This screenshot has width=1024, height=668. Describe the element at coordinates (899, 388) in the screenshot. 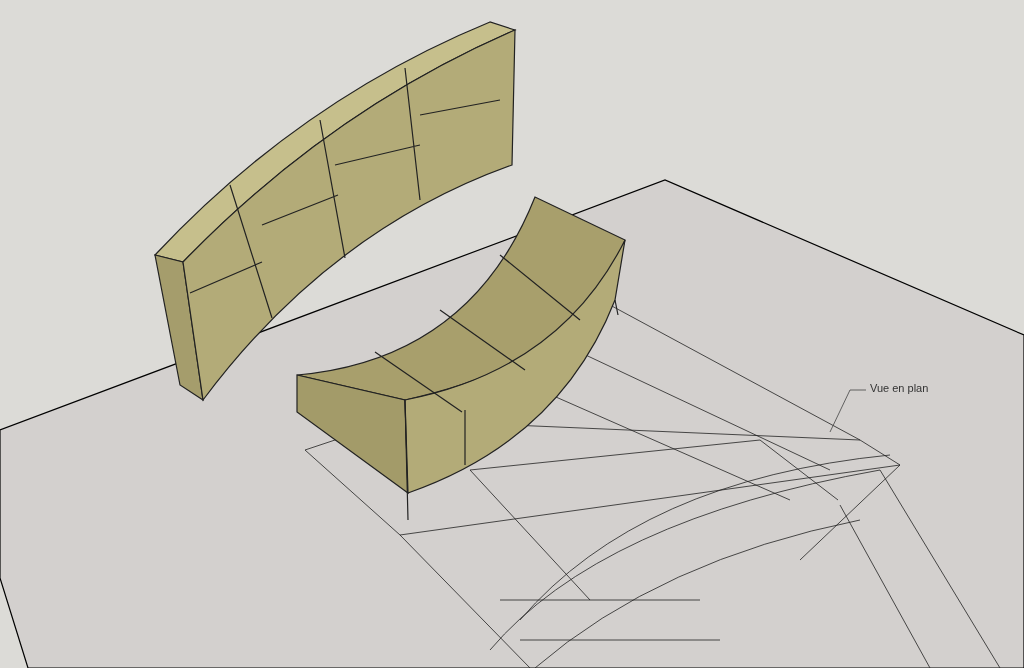

I see `annotation-label: Vue en plan` at that location.